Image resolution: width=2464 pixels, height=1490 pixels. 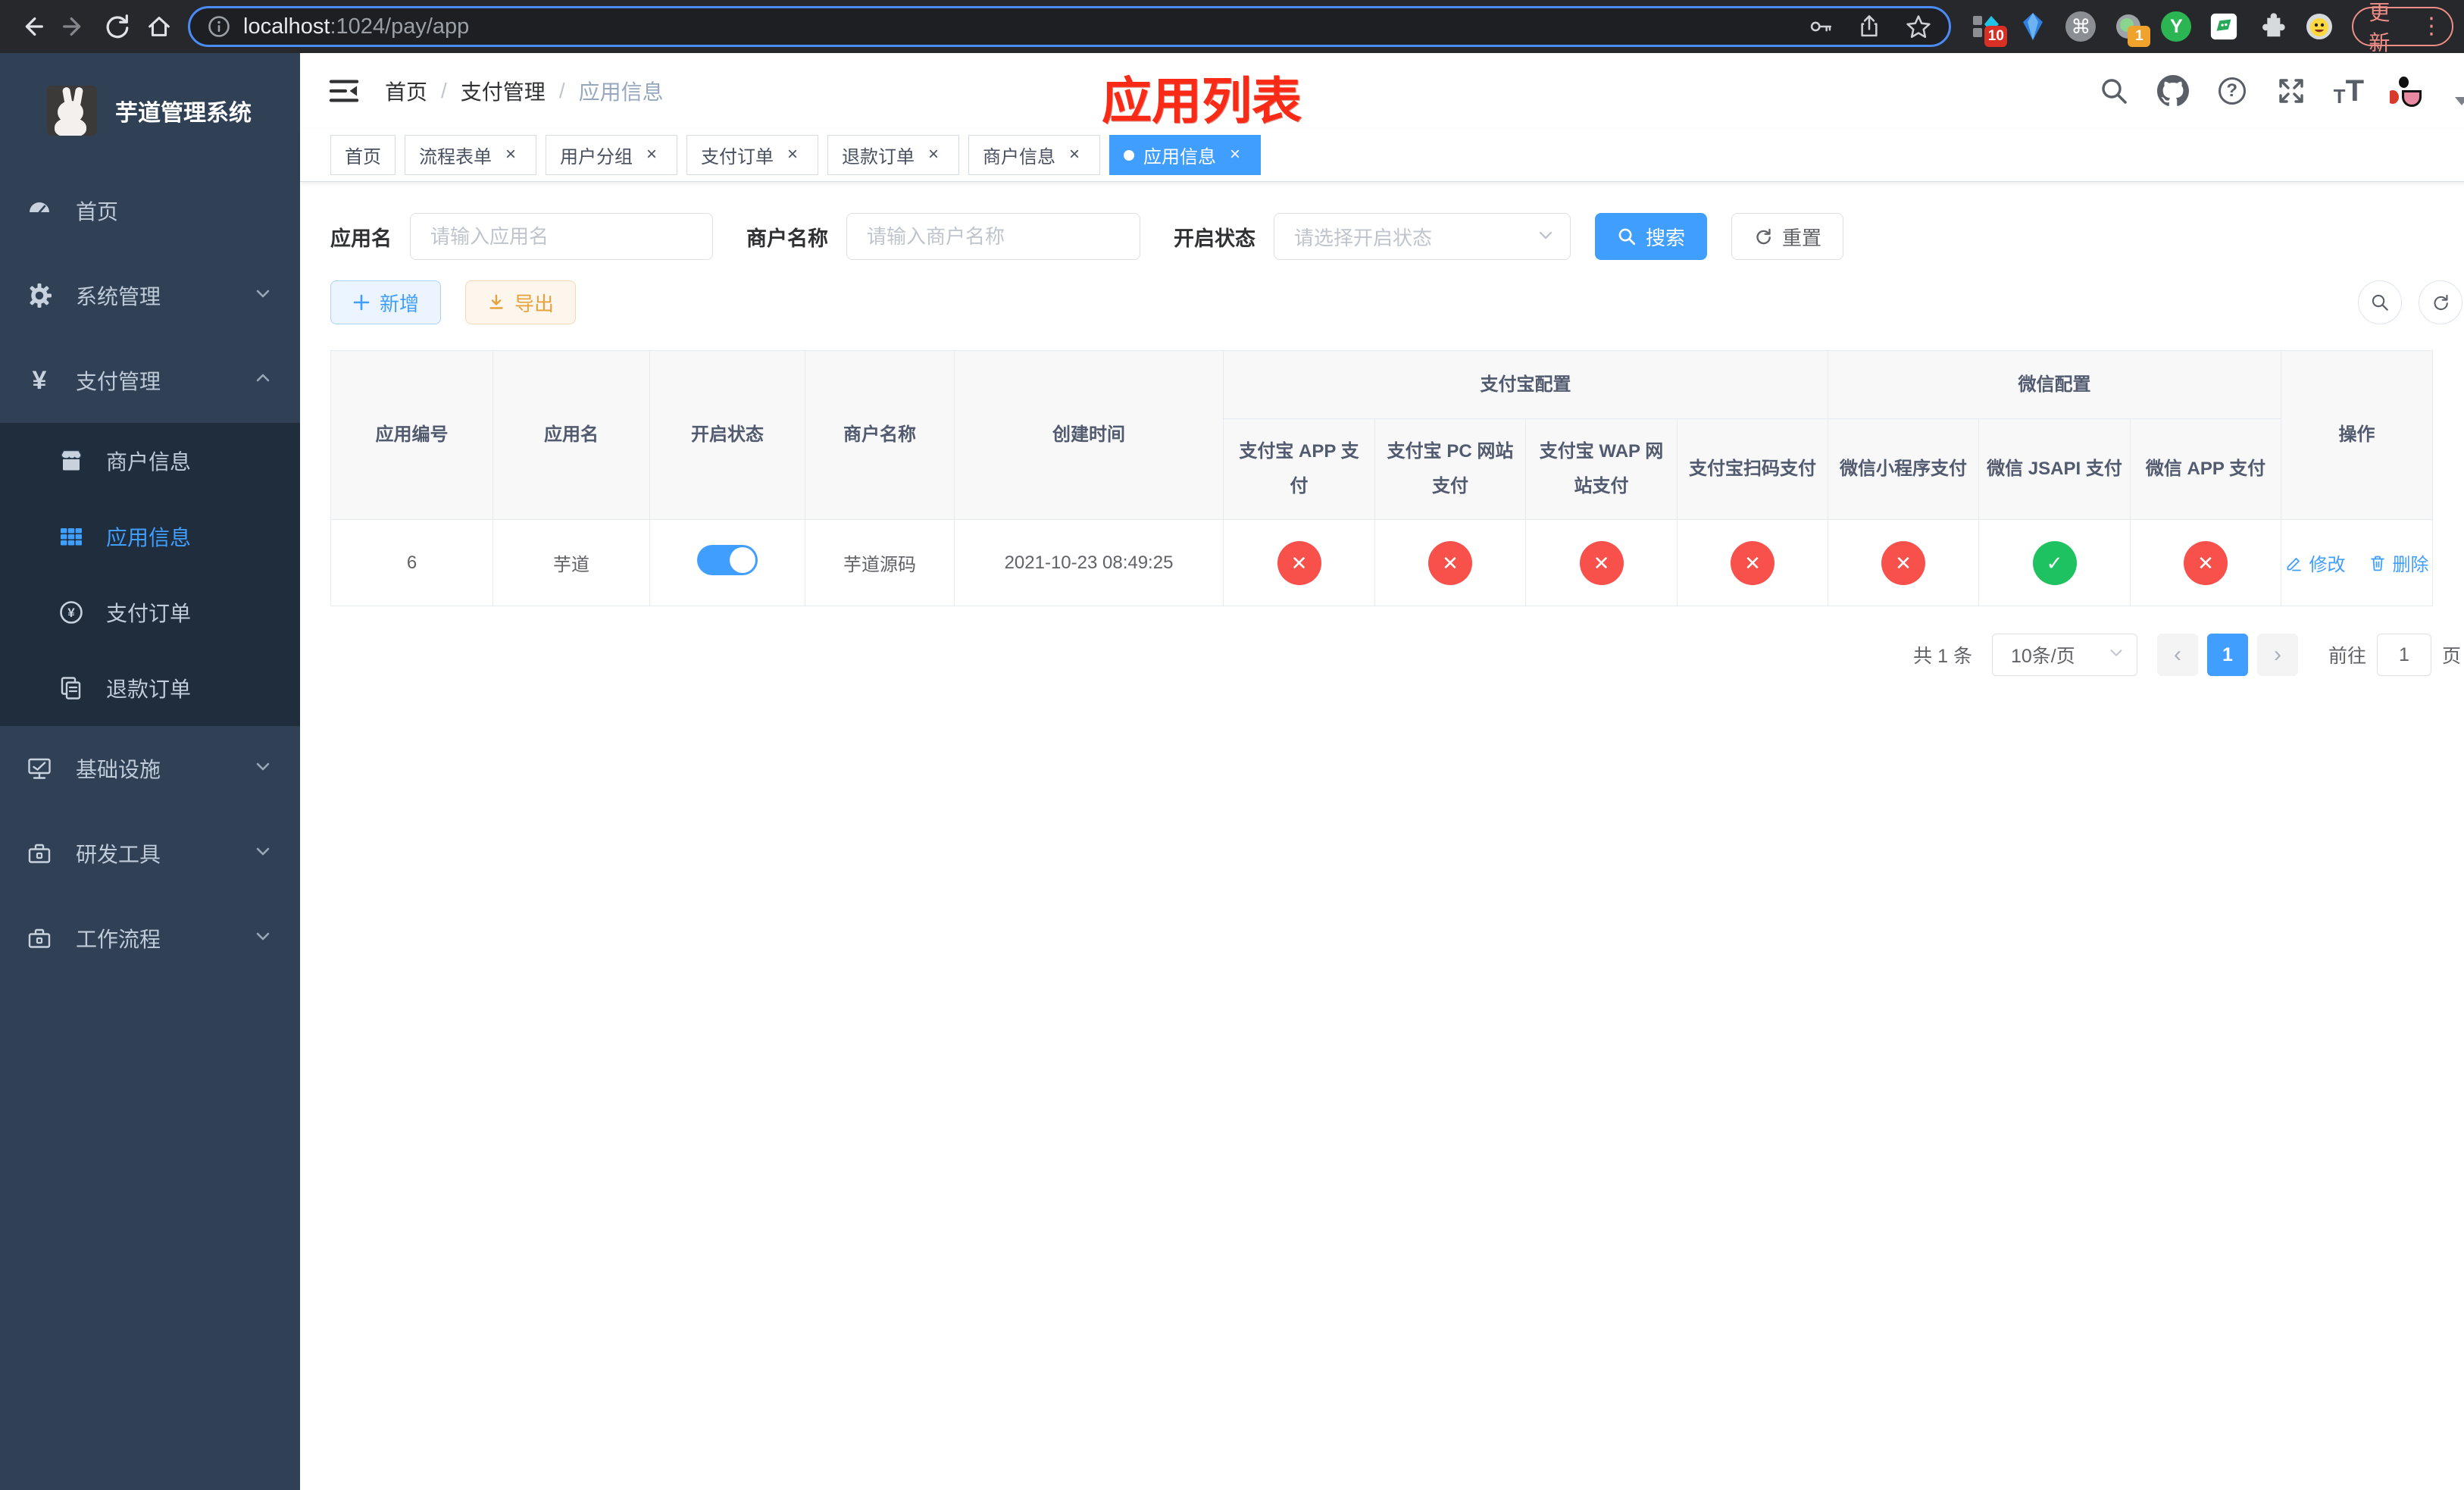 What do you see at coordinates (521, 302) in the screenshot?
I see `export-button: 导出` at bounding box center [521, 302].